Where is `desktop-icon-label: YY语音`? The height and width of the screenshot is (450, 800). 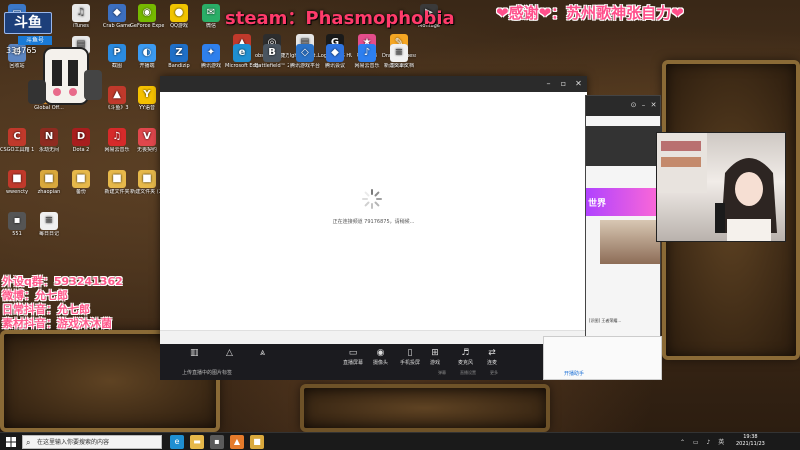
desktop-icon-label: YY语音 is located at coordinates (147, 108).